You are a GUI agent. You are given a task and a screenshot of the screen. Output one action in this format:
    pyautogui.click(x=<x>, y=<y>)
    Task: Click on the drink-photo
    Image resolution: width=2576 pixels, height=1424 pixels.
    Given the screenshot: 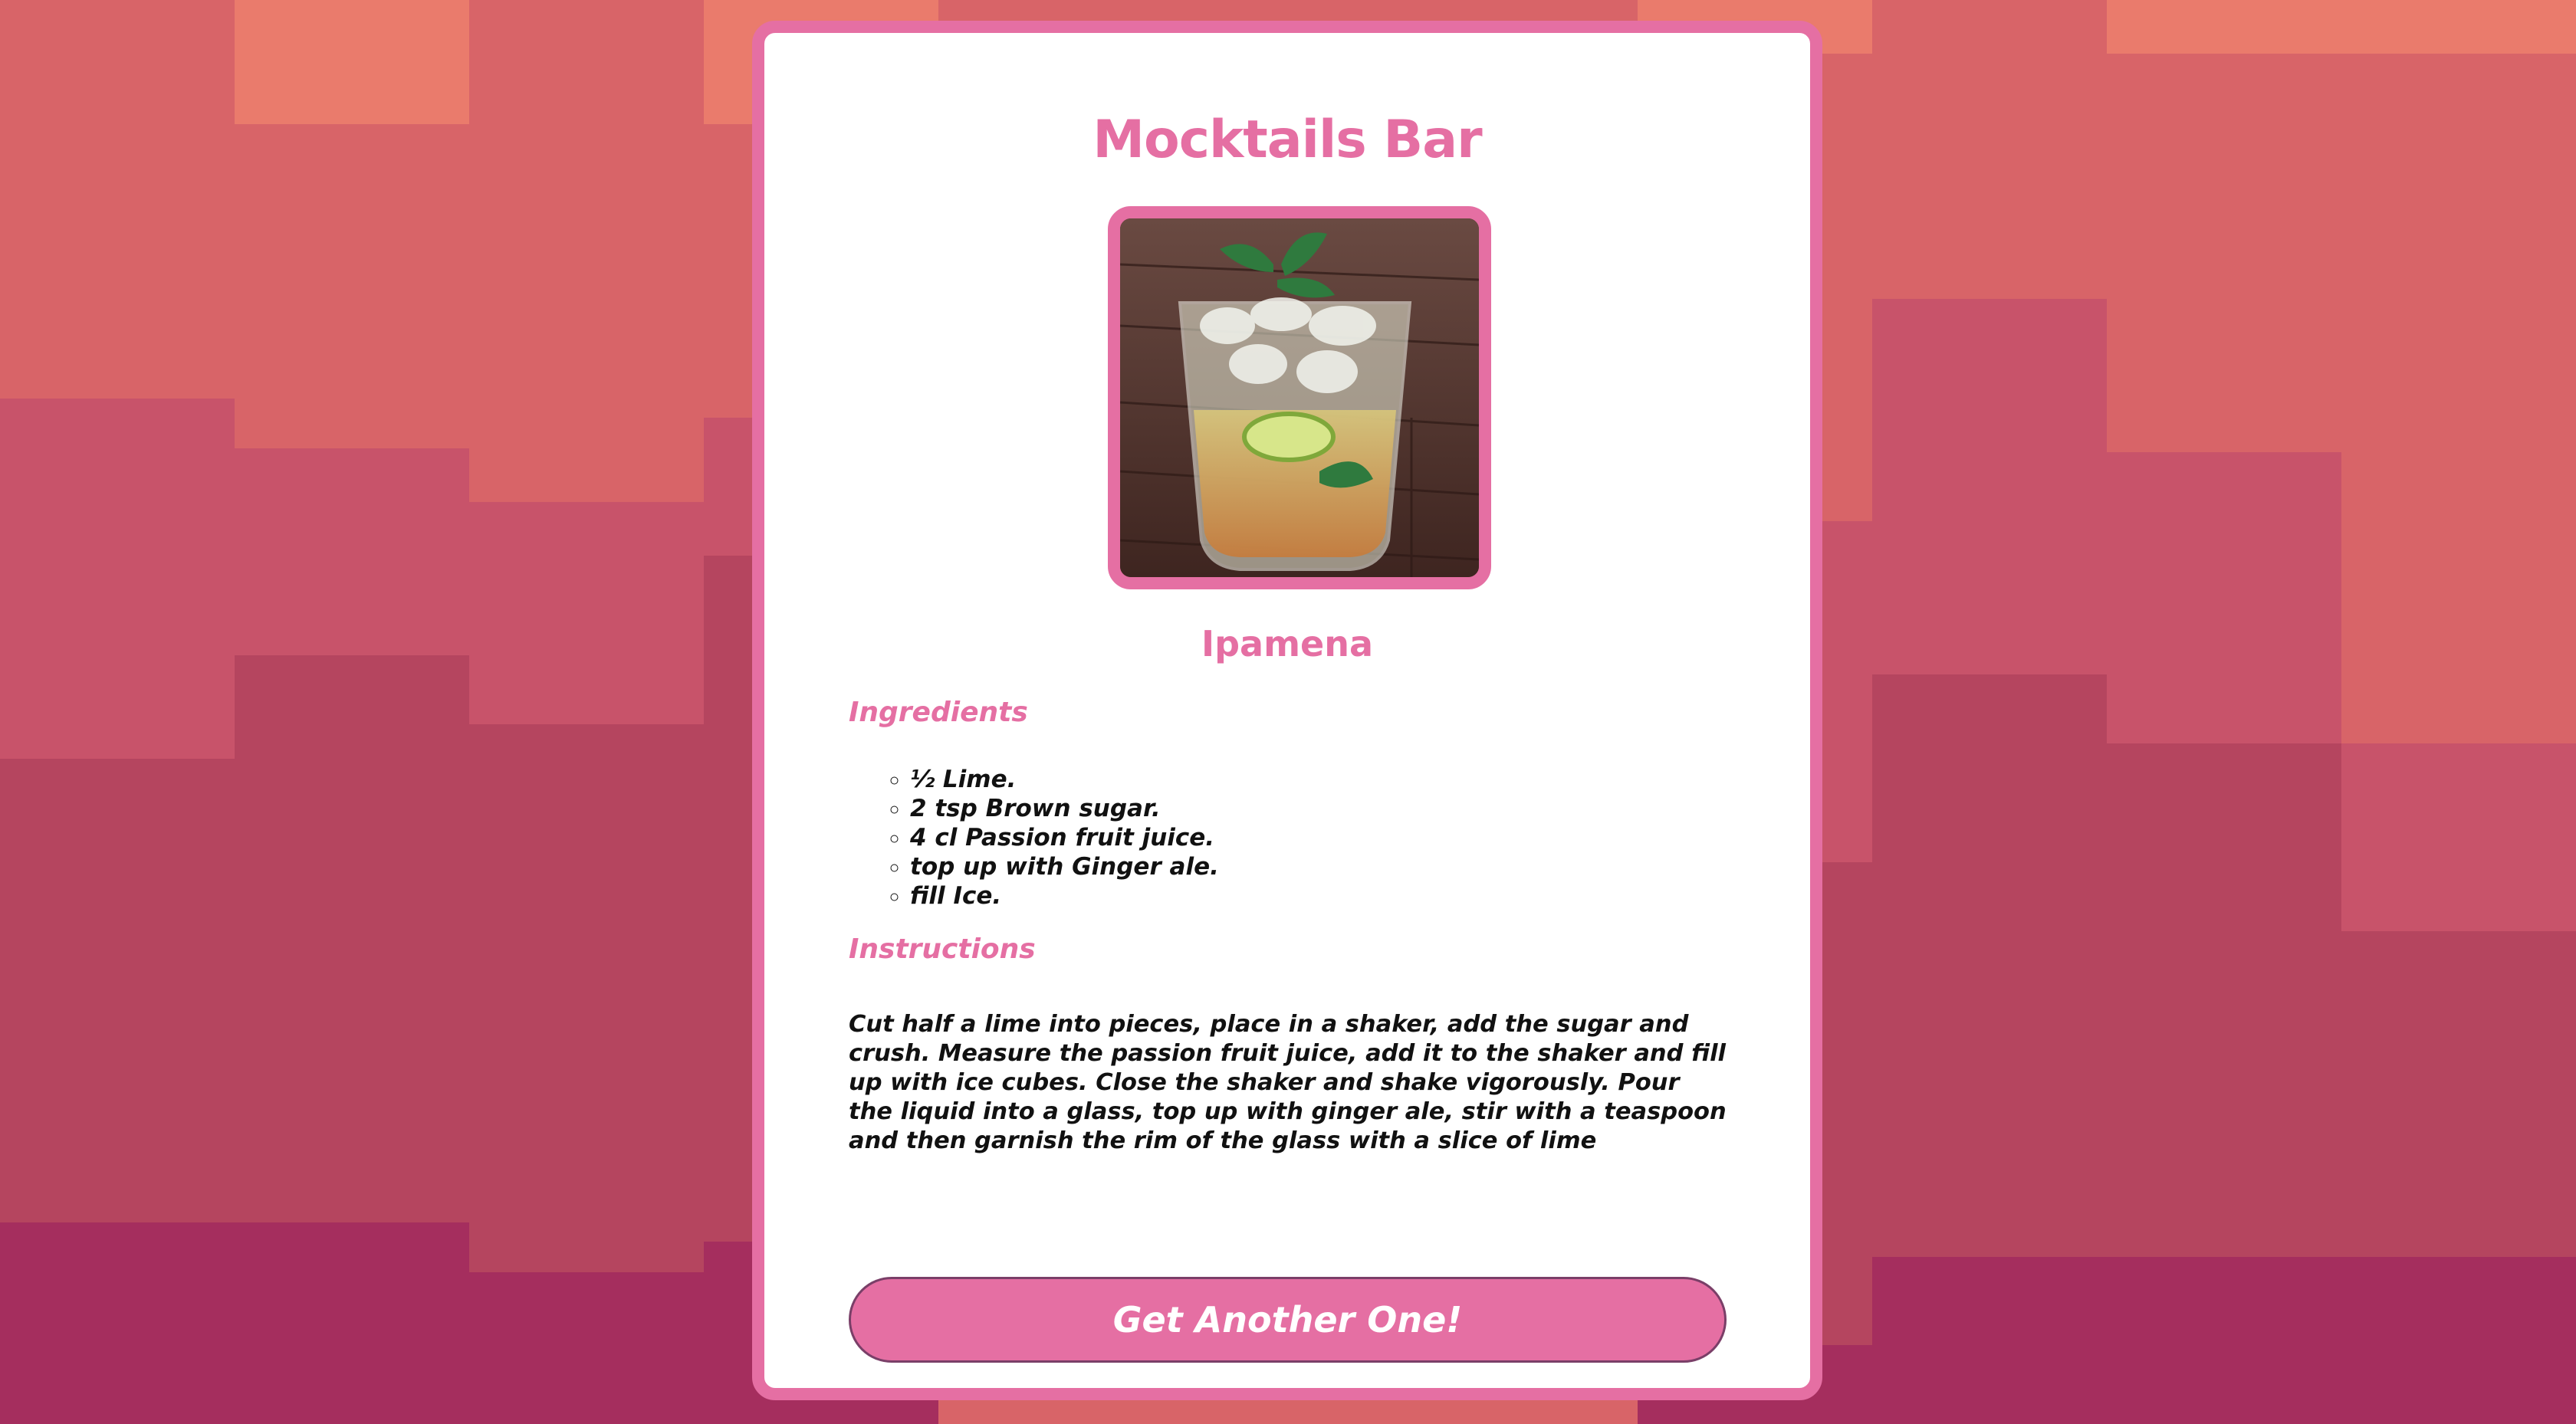 What is the action you would take?
    pyautogui.click(x=1299, y=398)
    